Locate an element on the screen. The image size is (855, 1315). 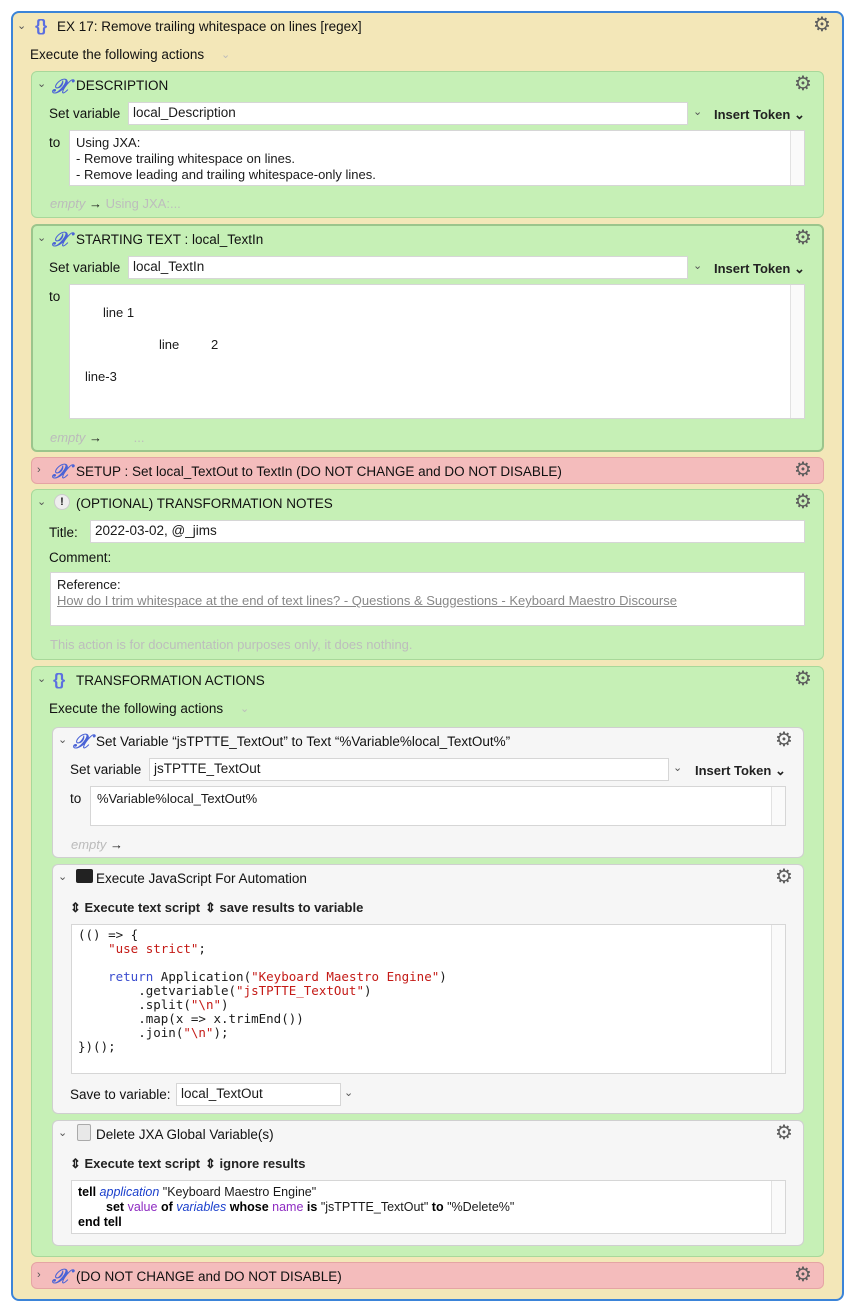
title-label: Title: is located at coordinates (63, 532).